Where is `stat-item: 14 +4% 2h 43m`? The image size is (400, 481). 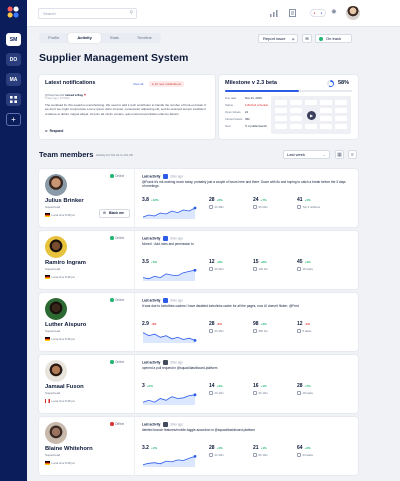
stat-item: 14 +4% 2h 43m is located at coordinates (224, 395).